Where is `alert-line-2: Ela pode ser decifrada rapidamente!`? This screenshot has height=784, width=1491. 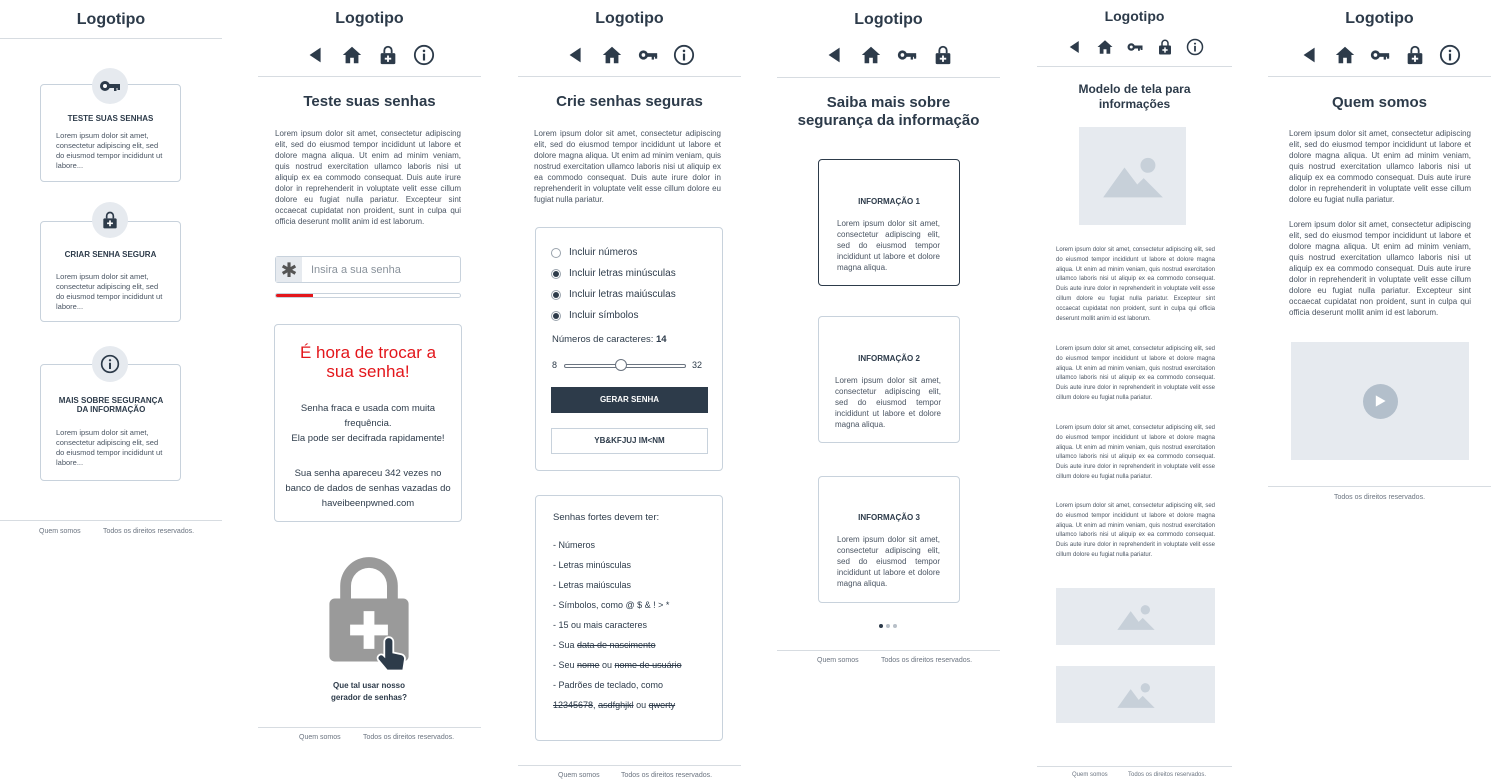 alert-line-2: Ela pode ser decifrada rapidamente! is located at coordinates (368, 438).